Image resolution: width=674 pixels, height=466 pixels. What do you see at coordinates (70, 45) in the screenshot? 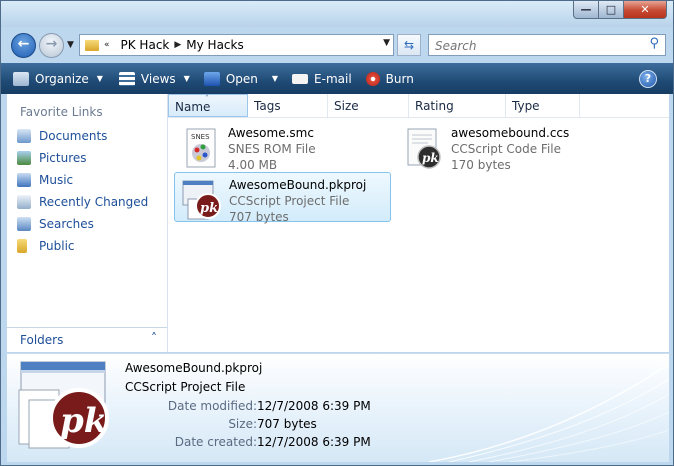
I see `recent-pages-dropdown: ▼` at bounding box center [70, 45].